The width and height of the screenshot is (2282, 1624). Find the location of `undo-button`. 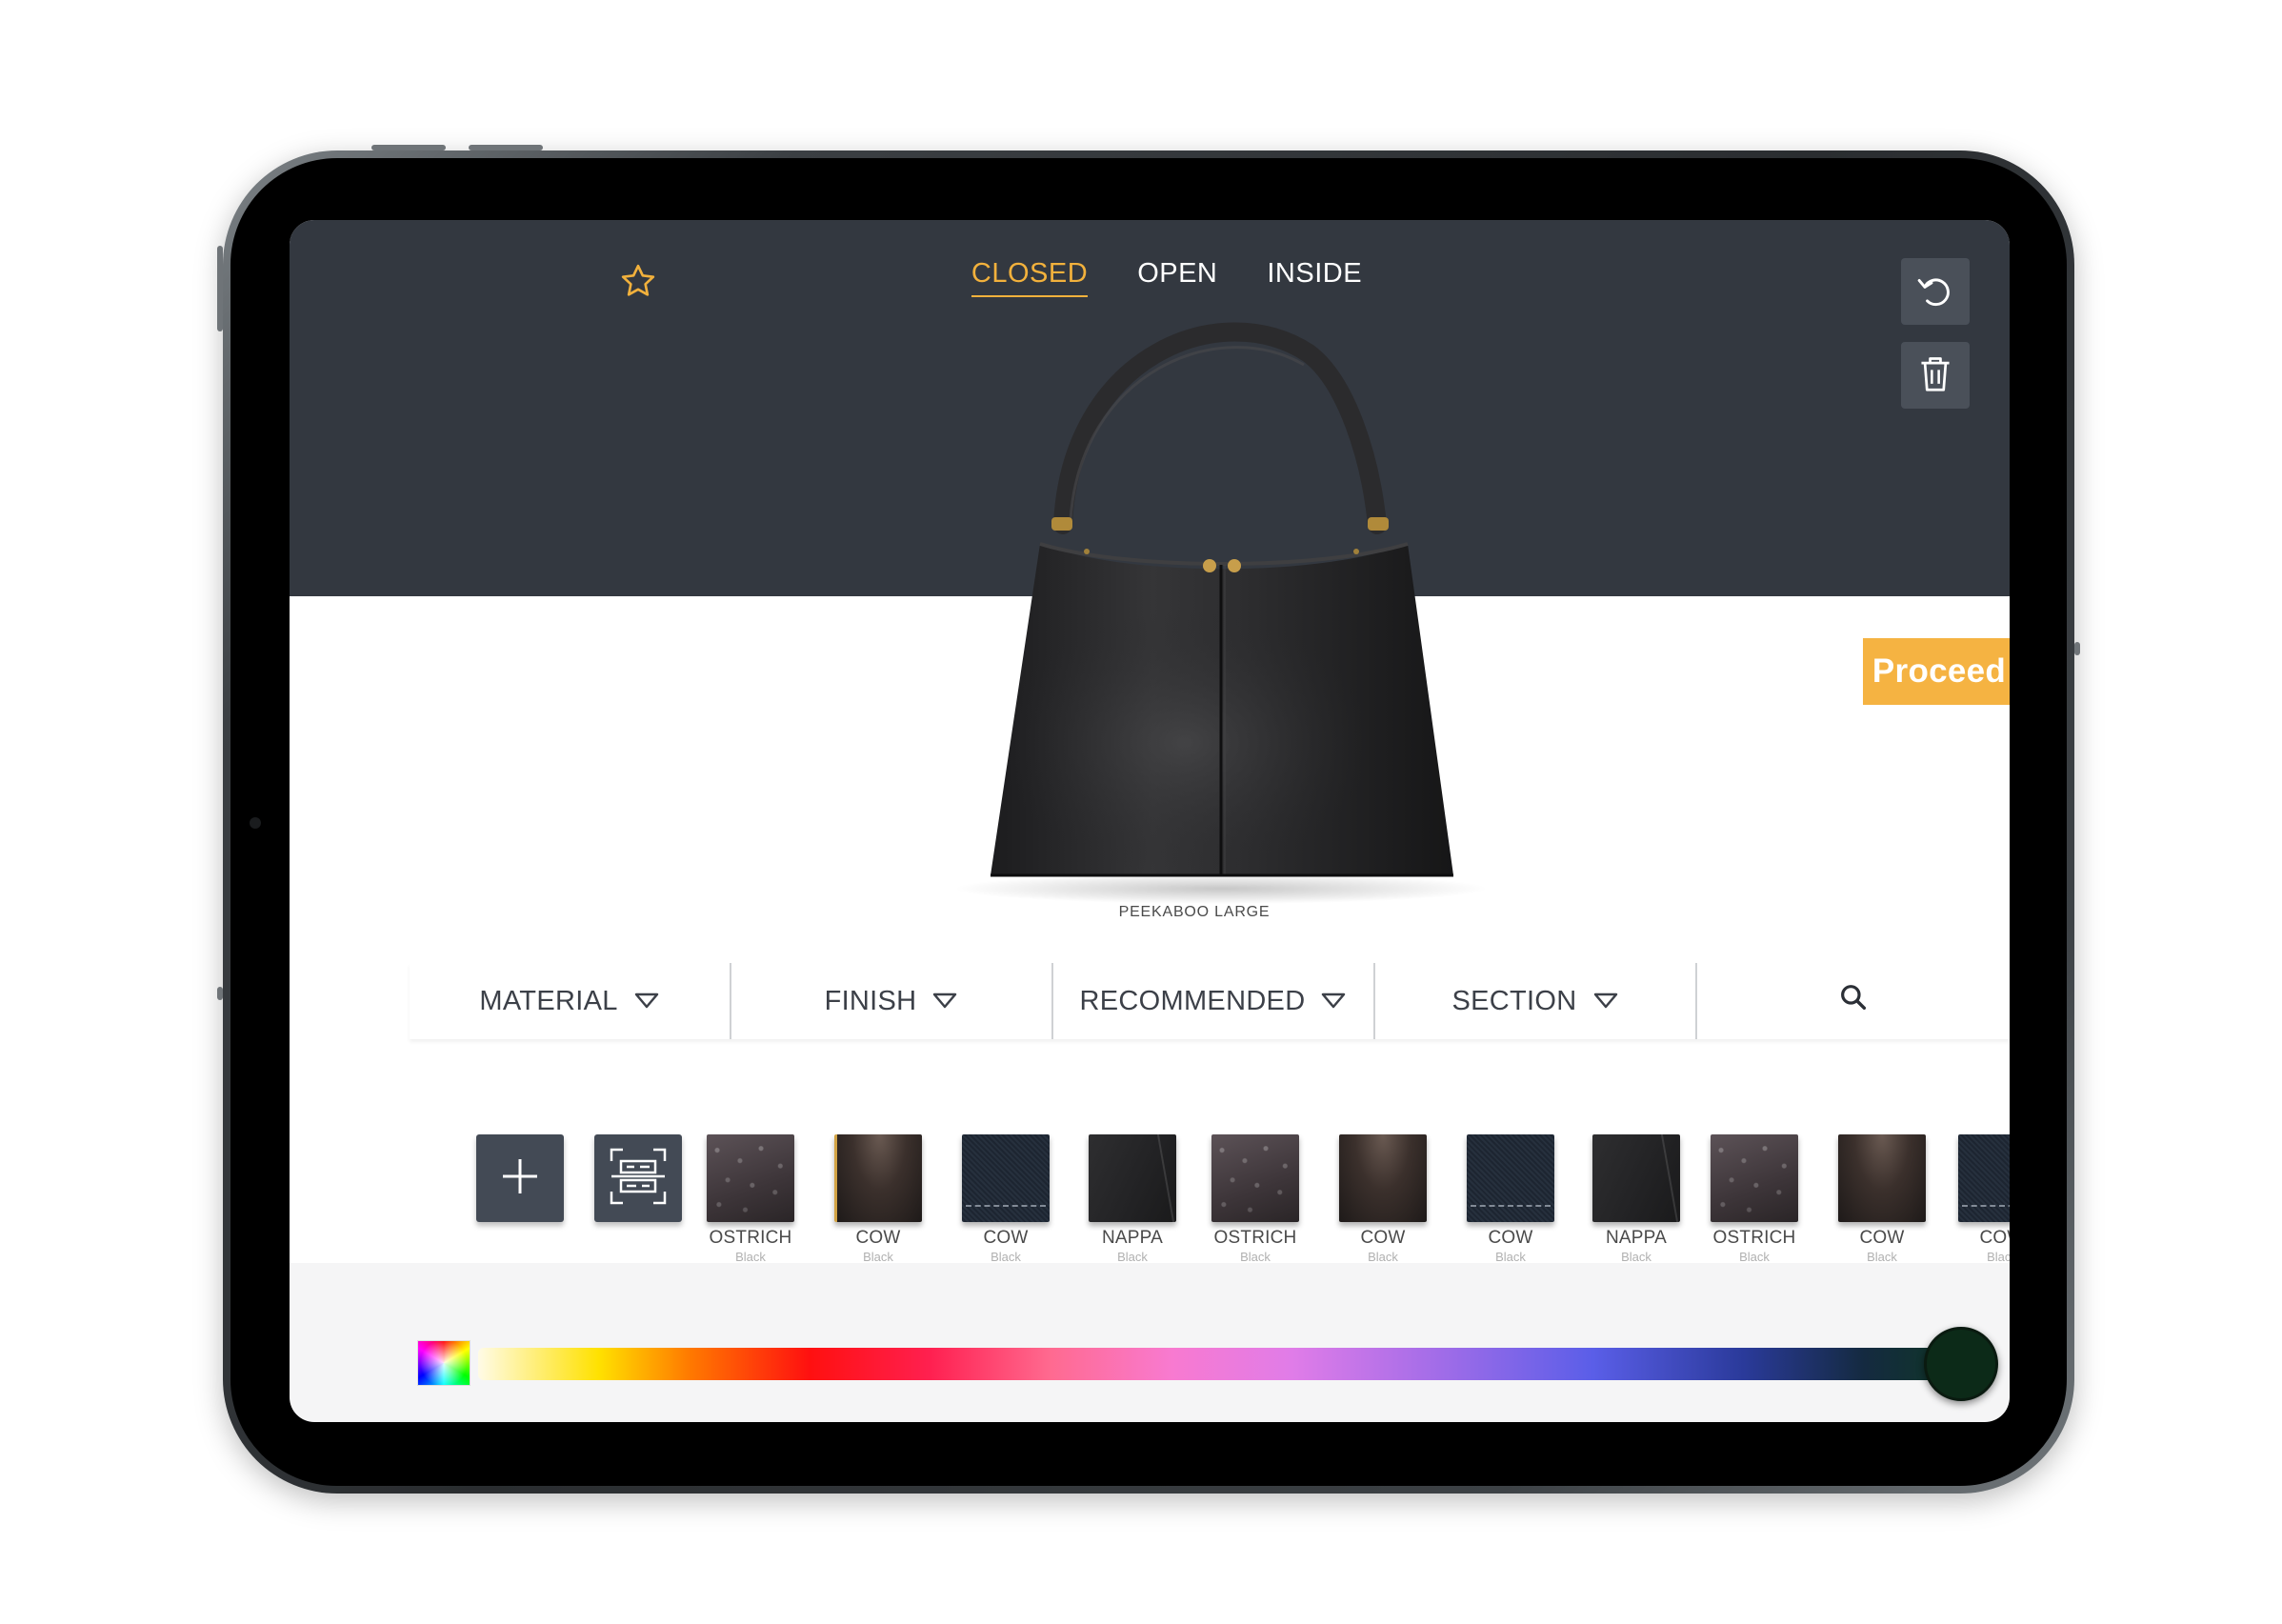

undo-button is located at coordinates (1936, 291).